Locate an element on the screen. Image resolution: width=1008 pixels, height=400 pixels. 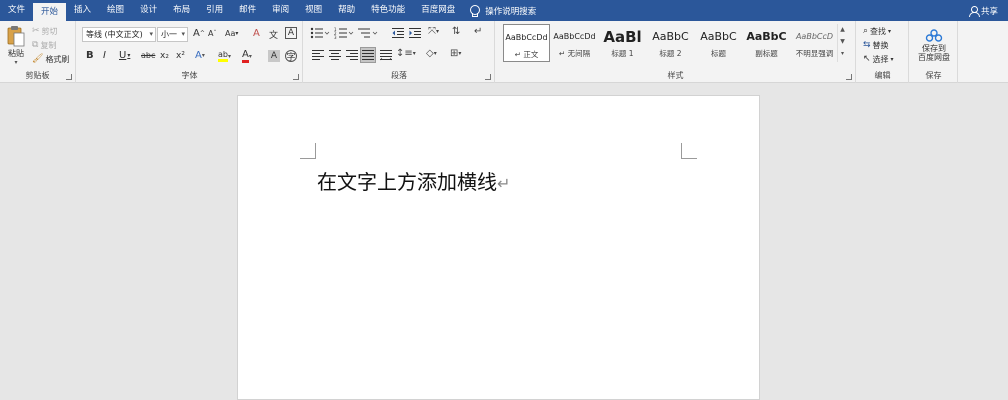
style-title: AaBbC 标题 is located at coordinates (718, 43).